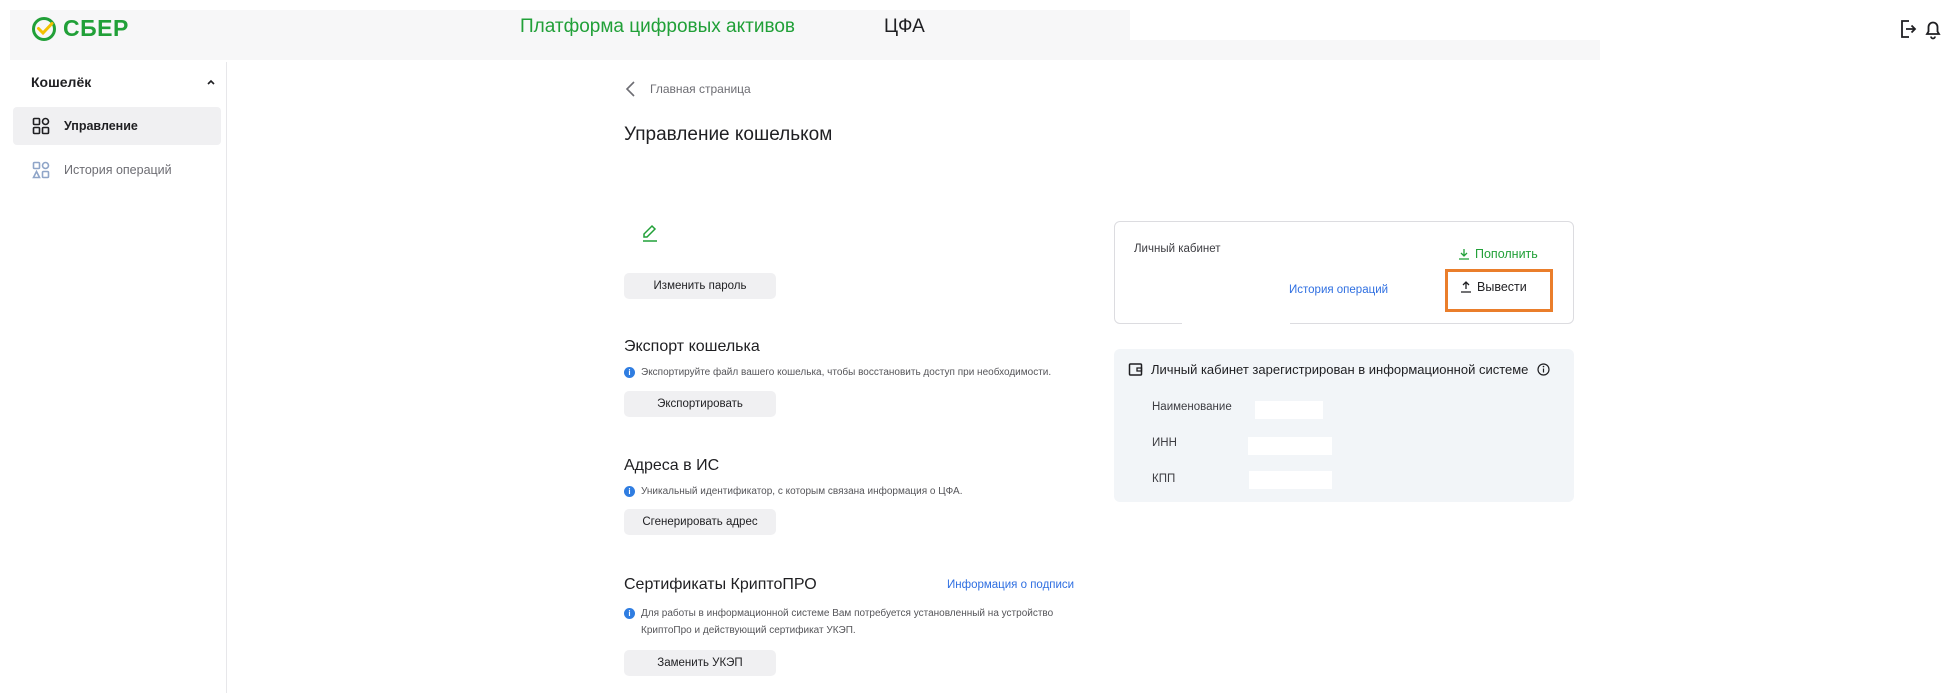 The width and height of the screenshot is (1941, 693). What do you see at coordinates (672, 465) in the screenshot?
I see `addresses-section-title: Адреса в ИС` at bounding box center [672, 465].